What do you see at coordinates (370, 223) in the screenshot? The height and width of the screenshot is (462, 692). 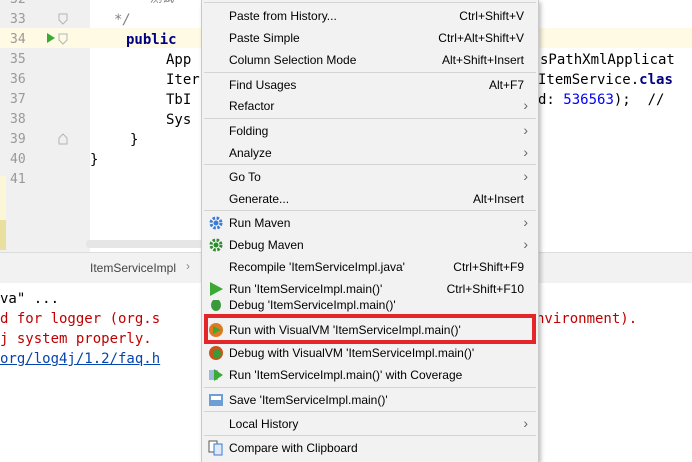 I see `menu-item-run-maven: Run Maven ›` at bounding box center [370, 223].